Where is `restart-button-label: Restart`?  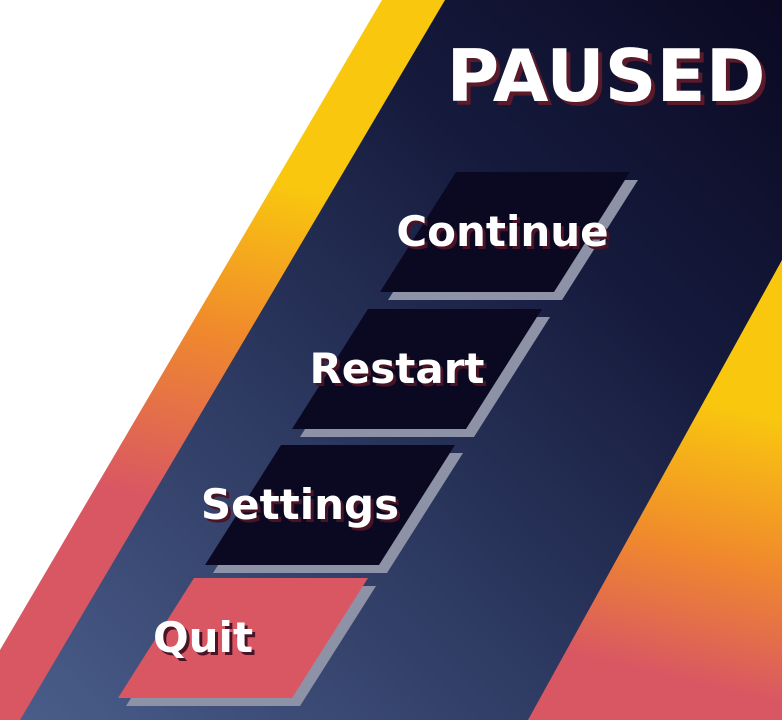
restart-button-label: Restart is located at coordinates (397, 368).